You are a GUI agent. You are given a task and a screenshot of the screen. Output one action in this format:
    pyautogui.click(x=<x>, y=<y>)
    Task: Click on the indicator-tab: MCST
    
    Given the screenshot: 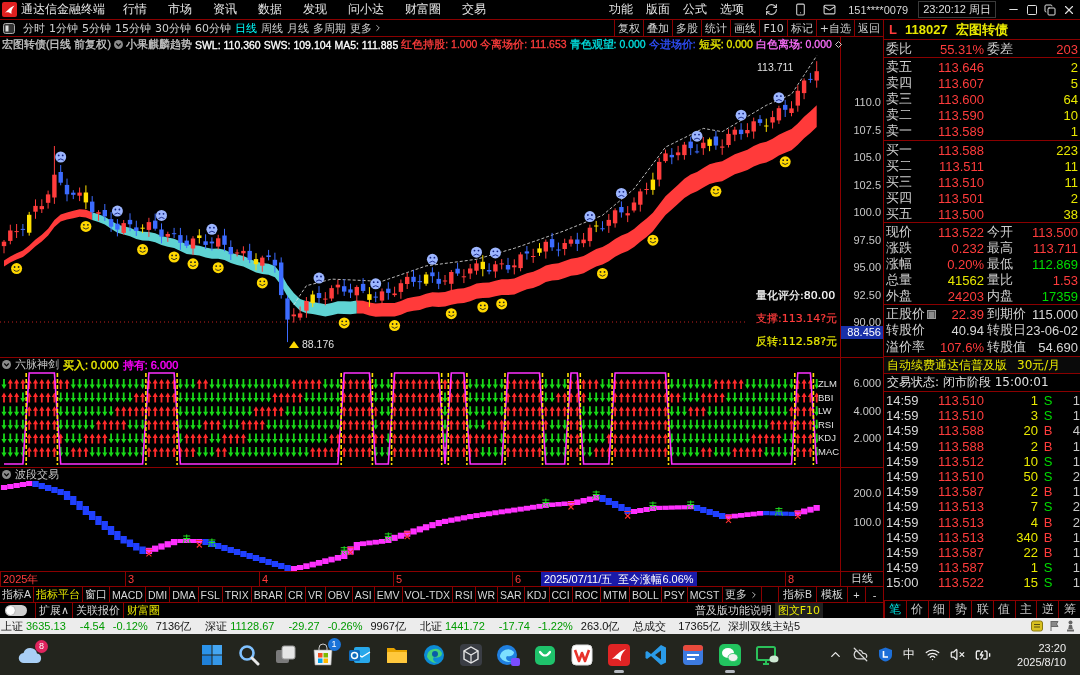 What is the action you would take?
    pyautogui.click(x=705, y=594)
    